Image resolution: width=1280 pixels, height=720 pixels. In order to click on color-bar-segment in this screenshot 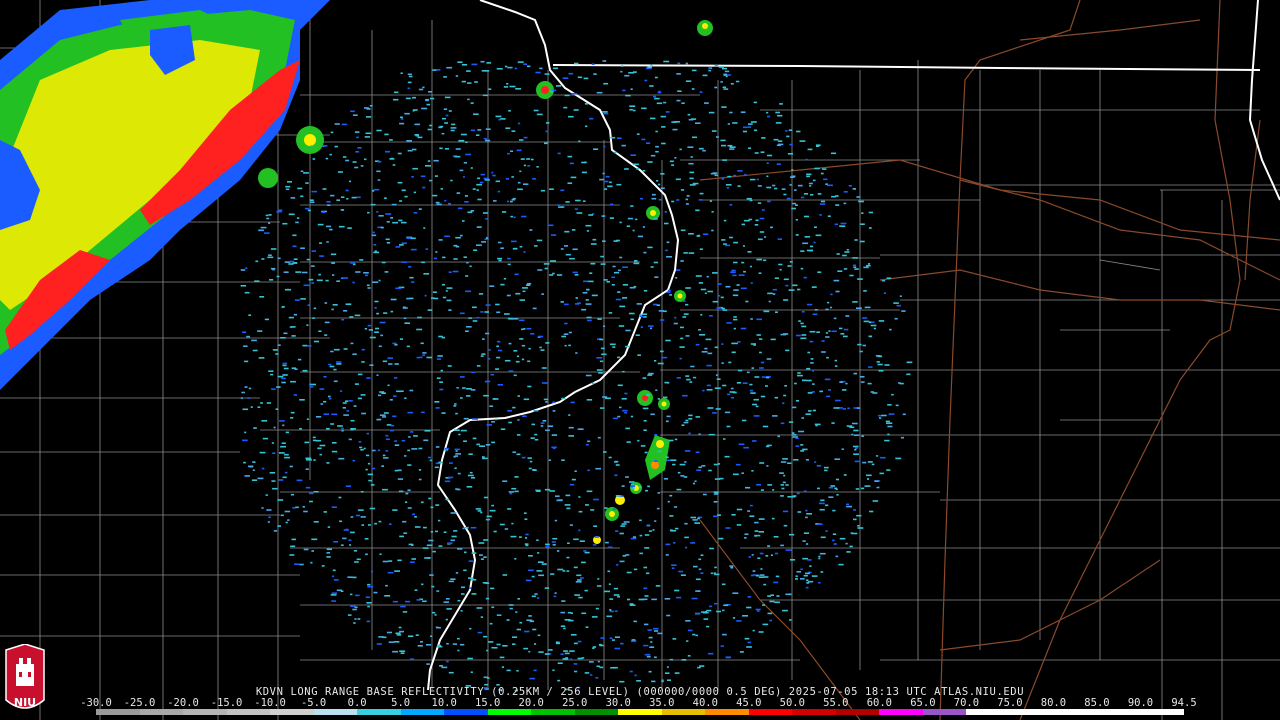, I will do `click(205, 712)`.